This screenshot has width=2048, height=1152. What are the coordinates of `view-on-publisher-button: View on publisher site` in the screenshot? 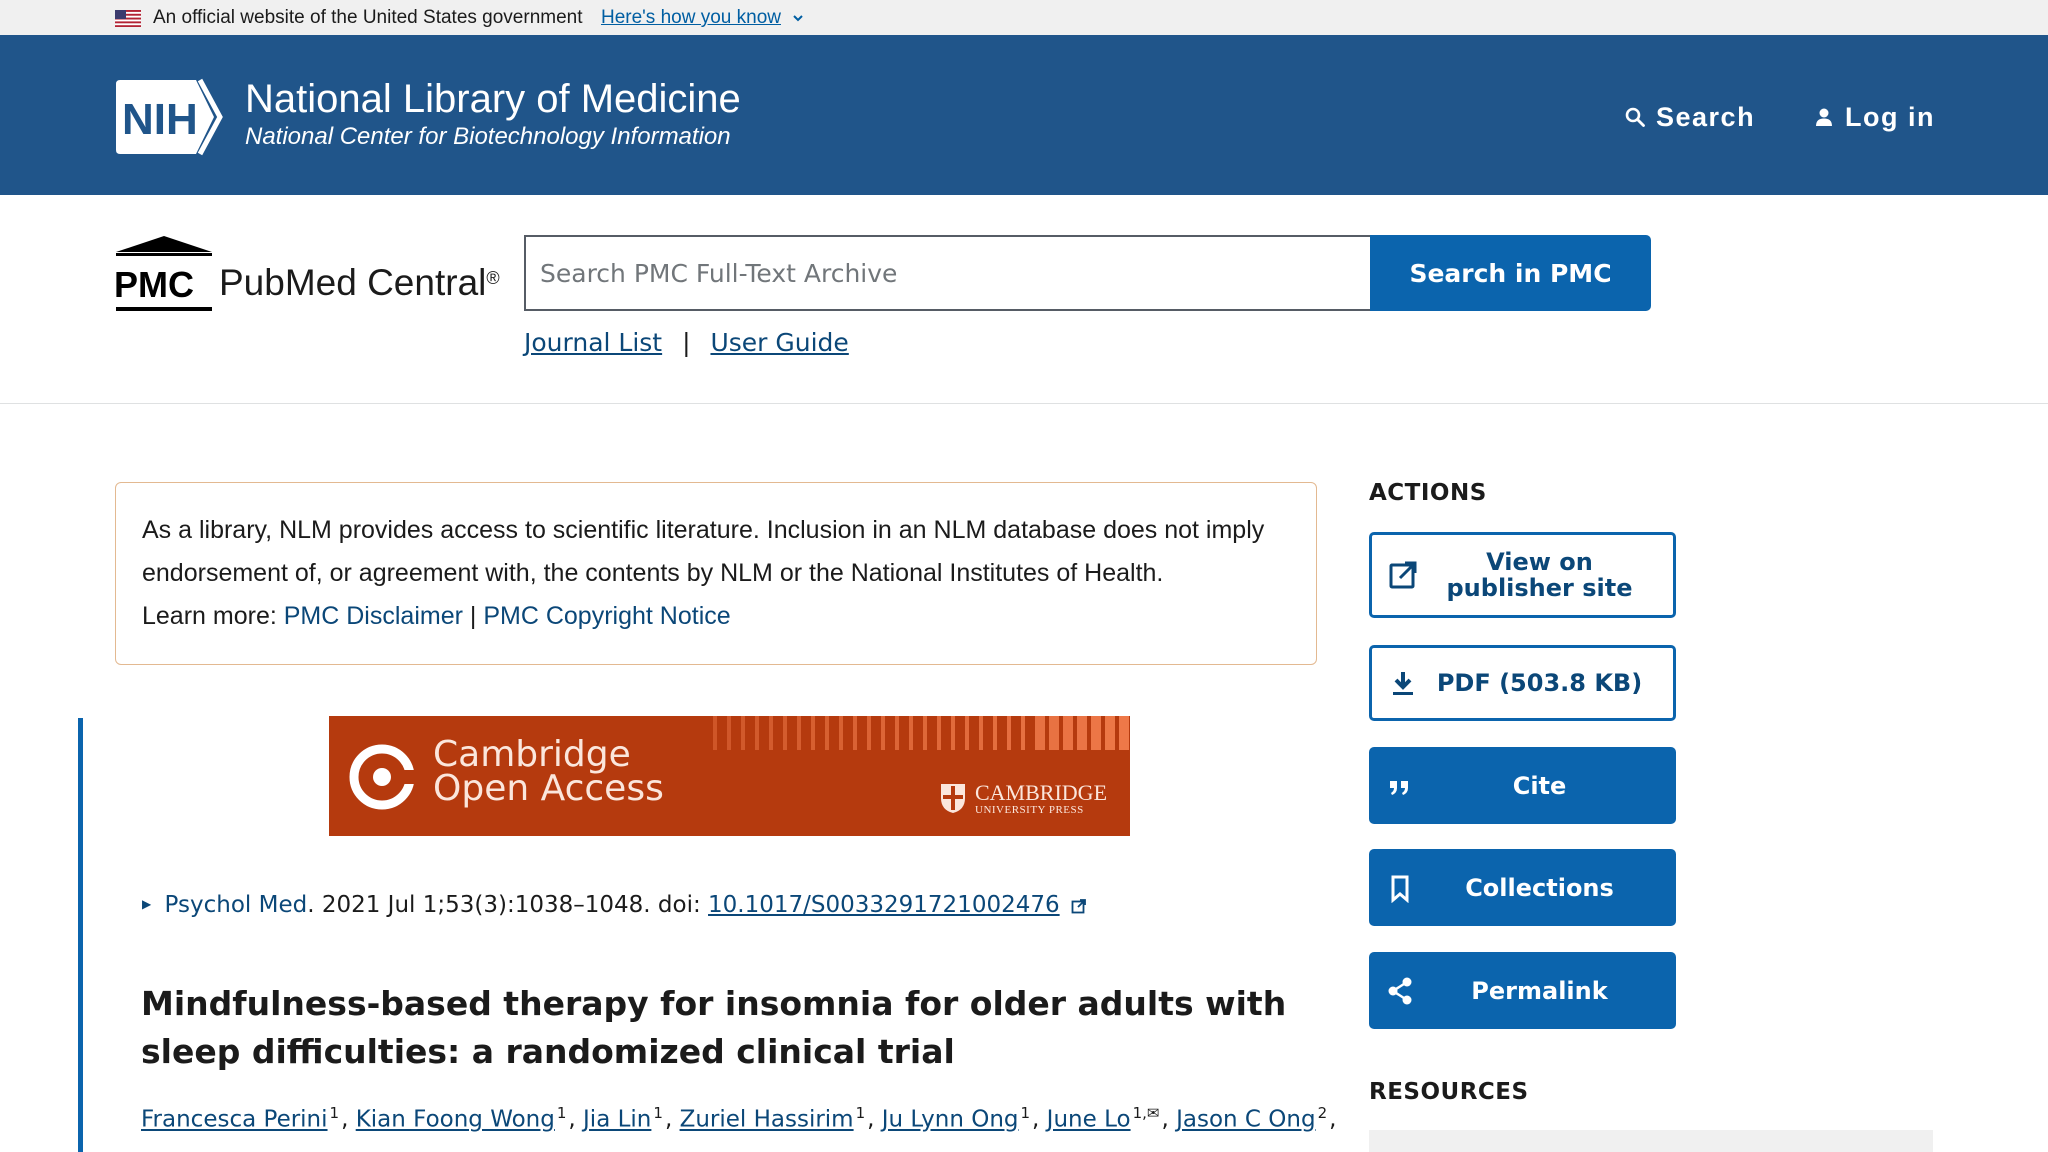 It's located at (1522, 575).